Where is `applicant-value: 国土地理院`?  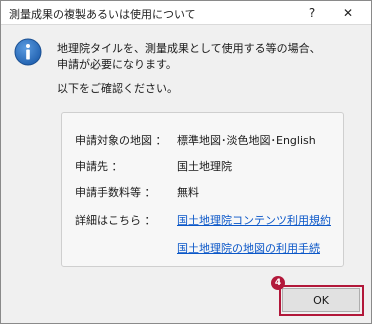
applicant-value: 国土地理院 is located at coordinates (204, 166).